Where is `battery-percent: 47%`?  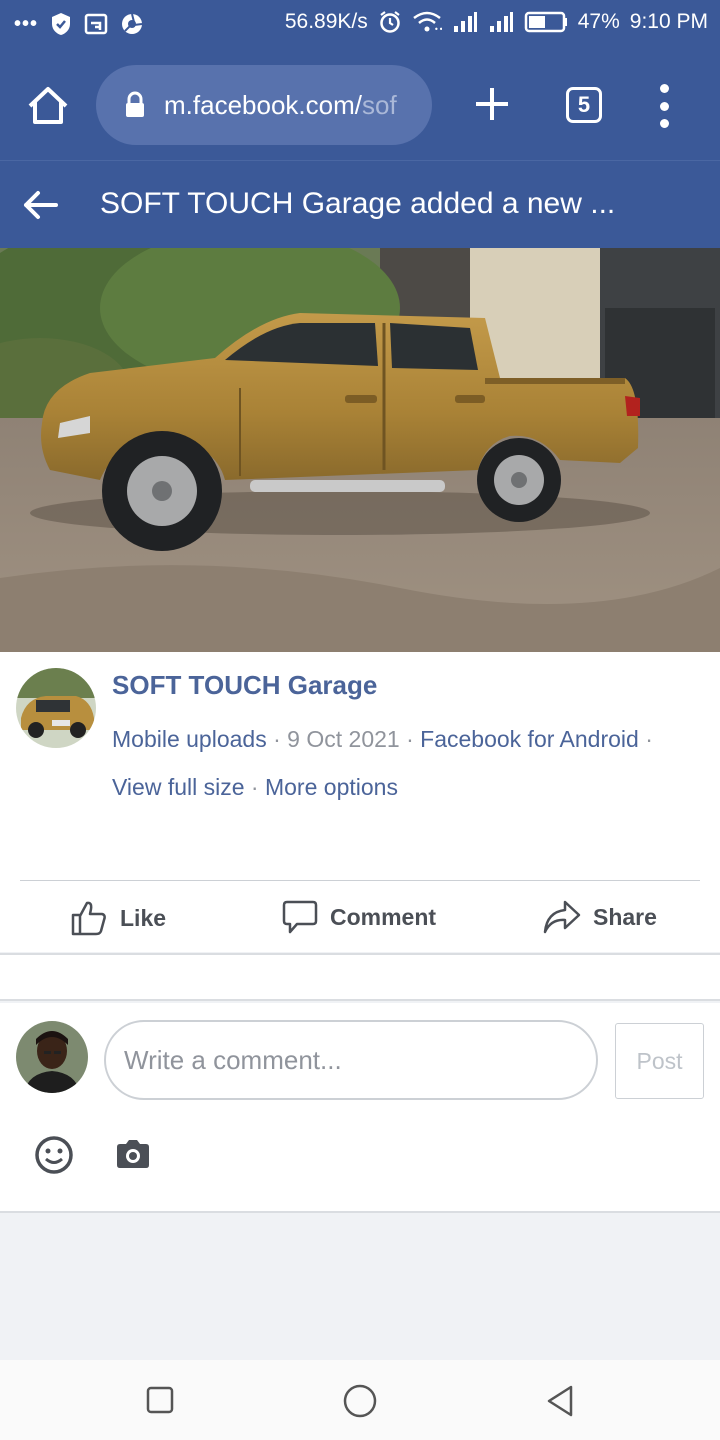
battery-percent: 47% is located at coordinates (598, 21).